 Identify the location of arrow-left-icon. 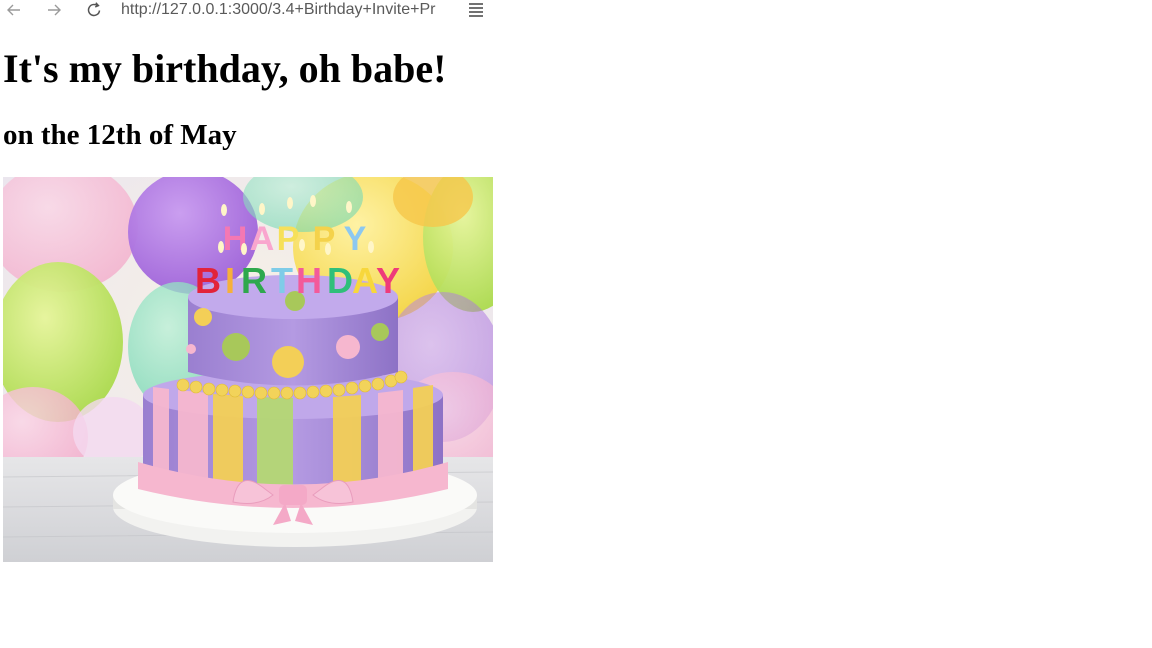
(14, 10).